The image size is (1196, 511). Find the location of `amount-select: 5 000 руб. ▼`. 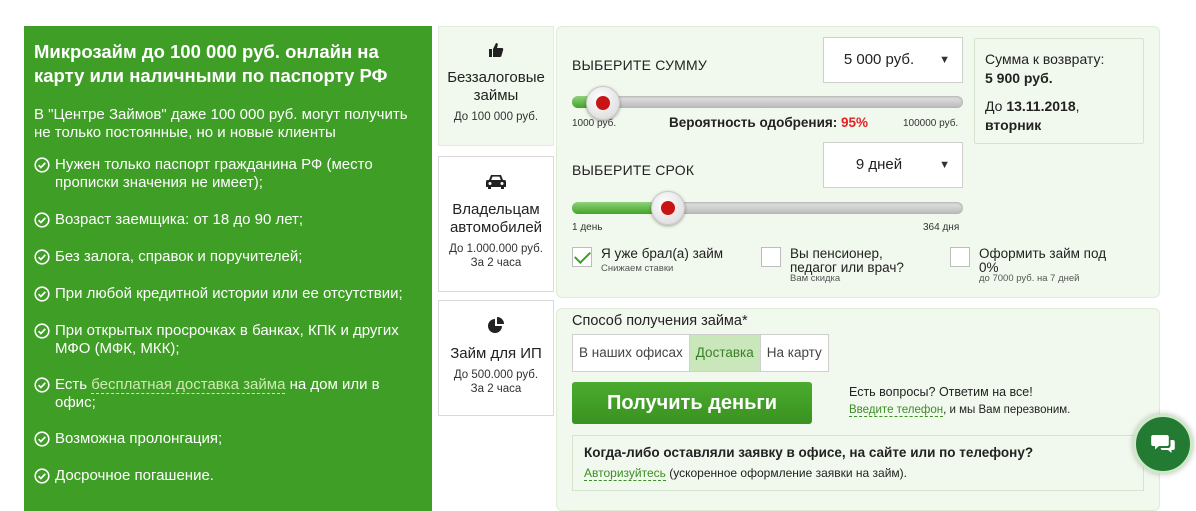

amount-select: 5 000 руб. ▼ is located at coordinates (893, 60).